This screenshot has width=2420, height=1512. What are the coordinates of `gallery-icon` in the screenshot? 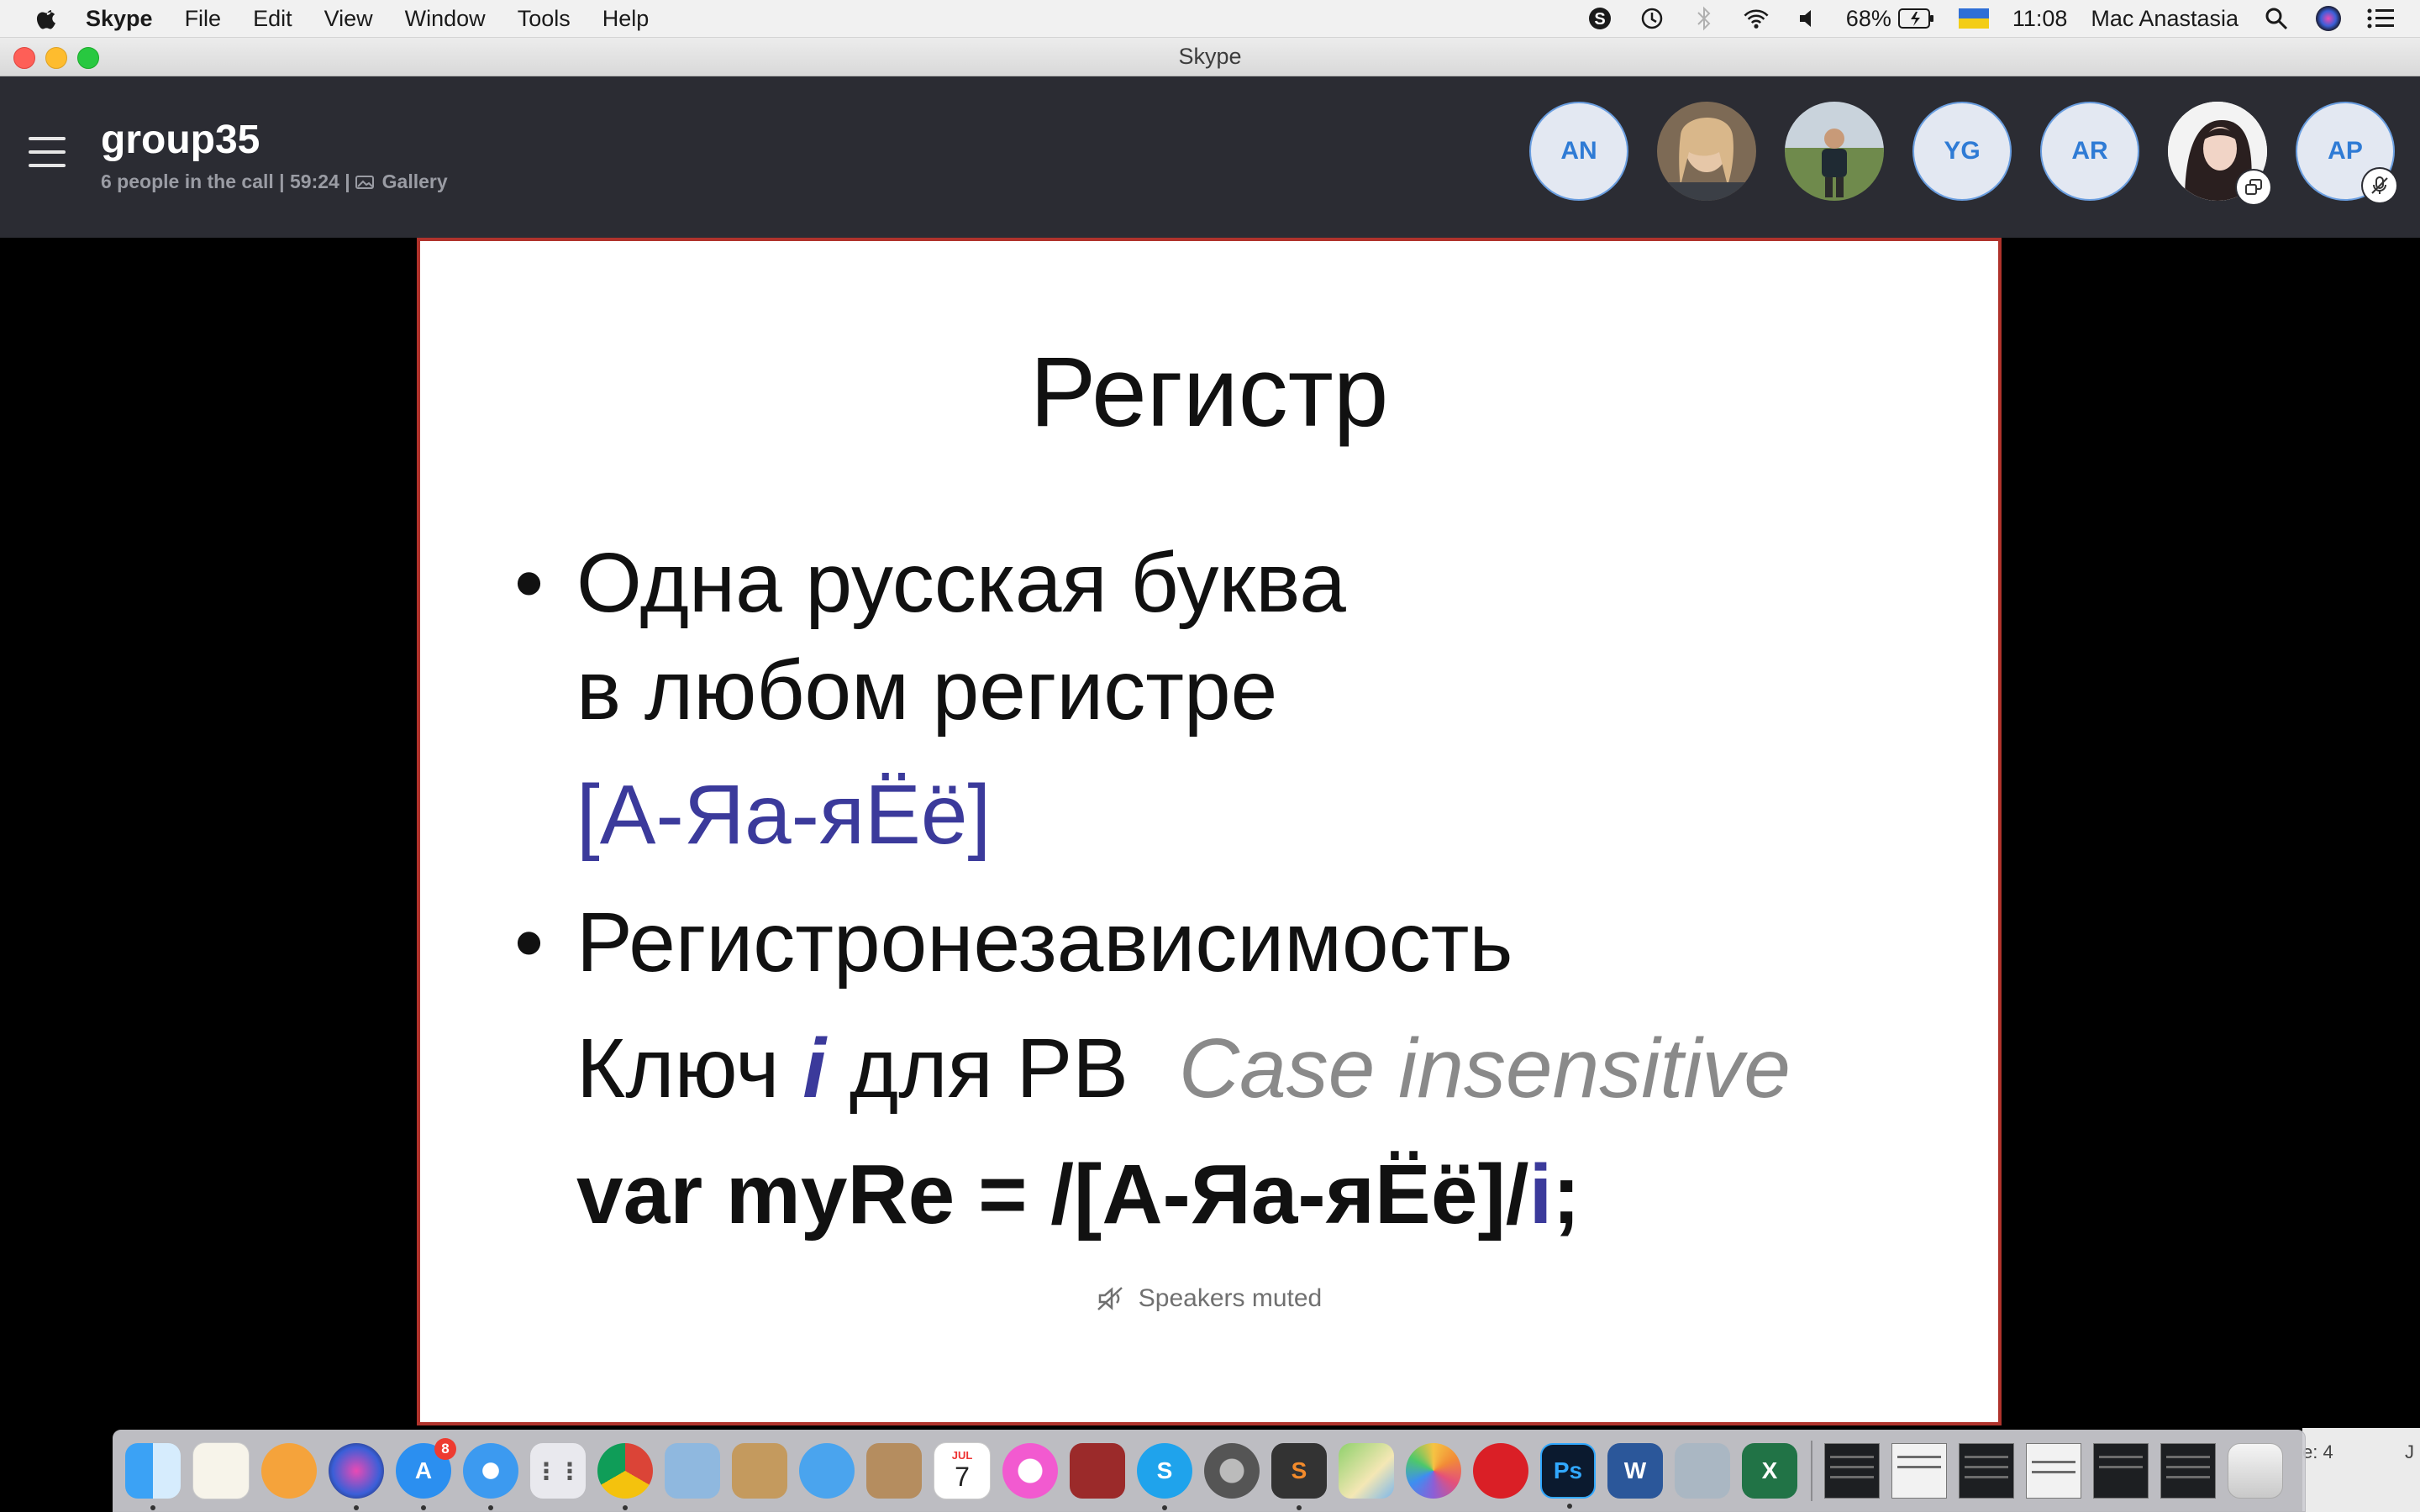 It's located at (364, 182).